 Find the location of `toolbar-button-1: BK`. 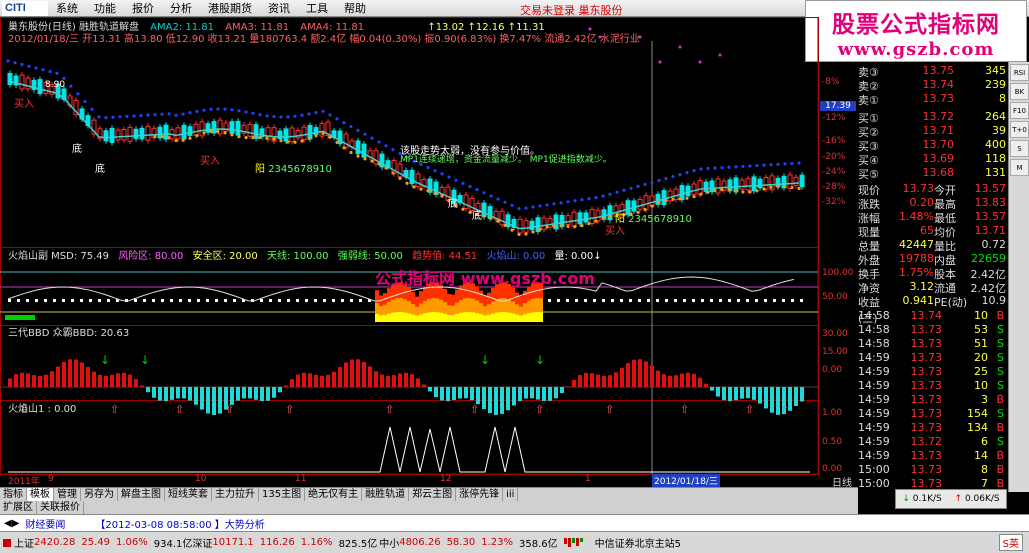

toolbar-button-1: BK is located at coordinates (1019, 91).